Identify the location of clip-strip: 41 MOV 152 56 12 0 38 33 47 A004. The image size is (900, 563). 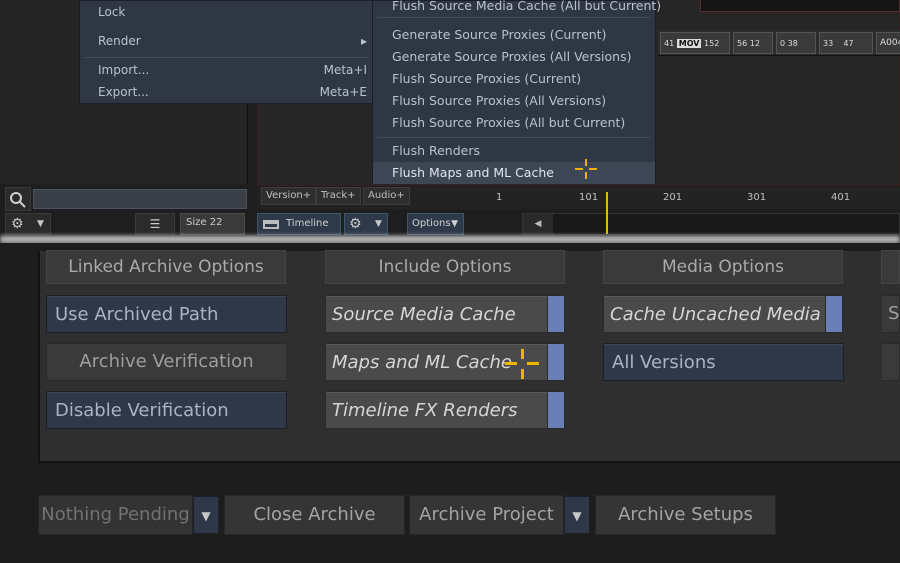
(779, 43).